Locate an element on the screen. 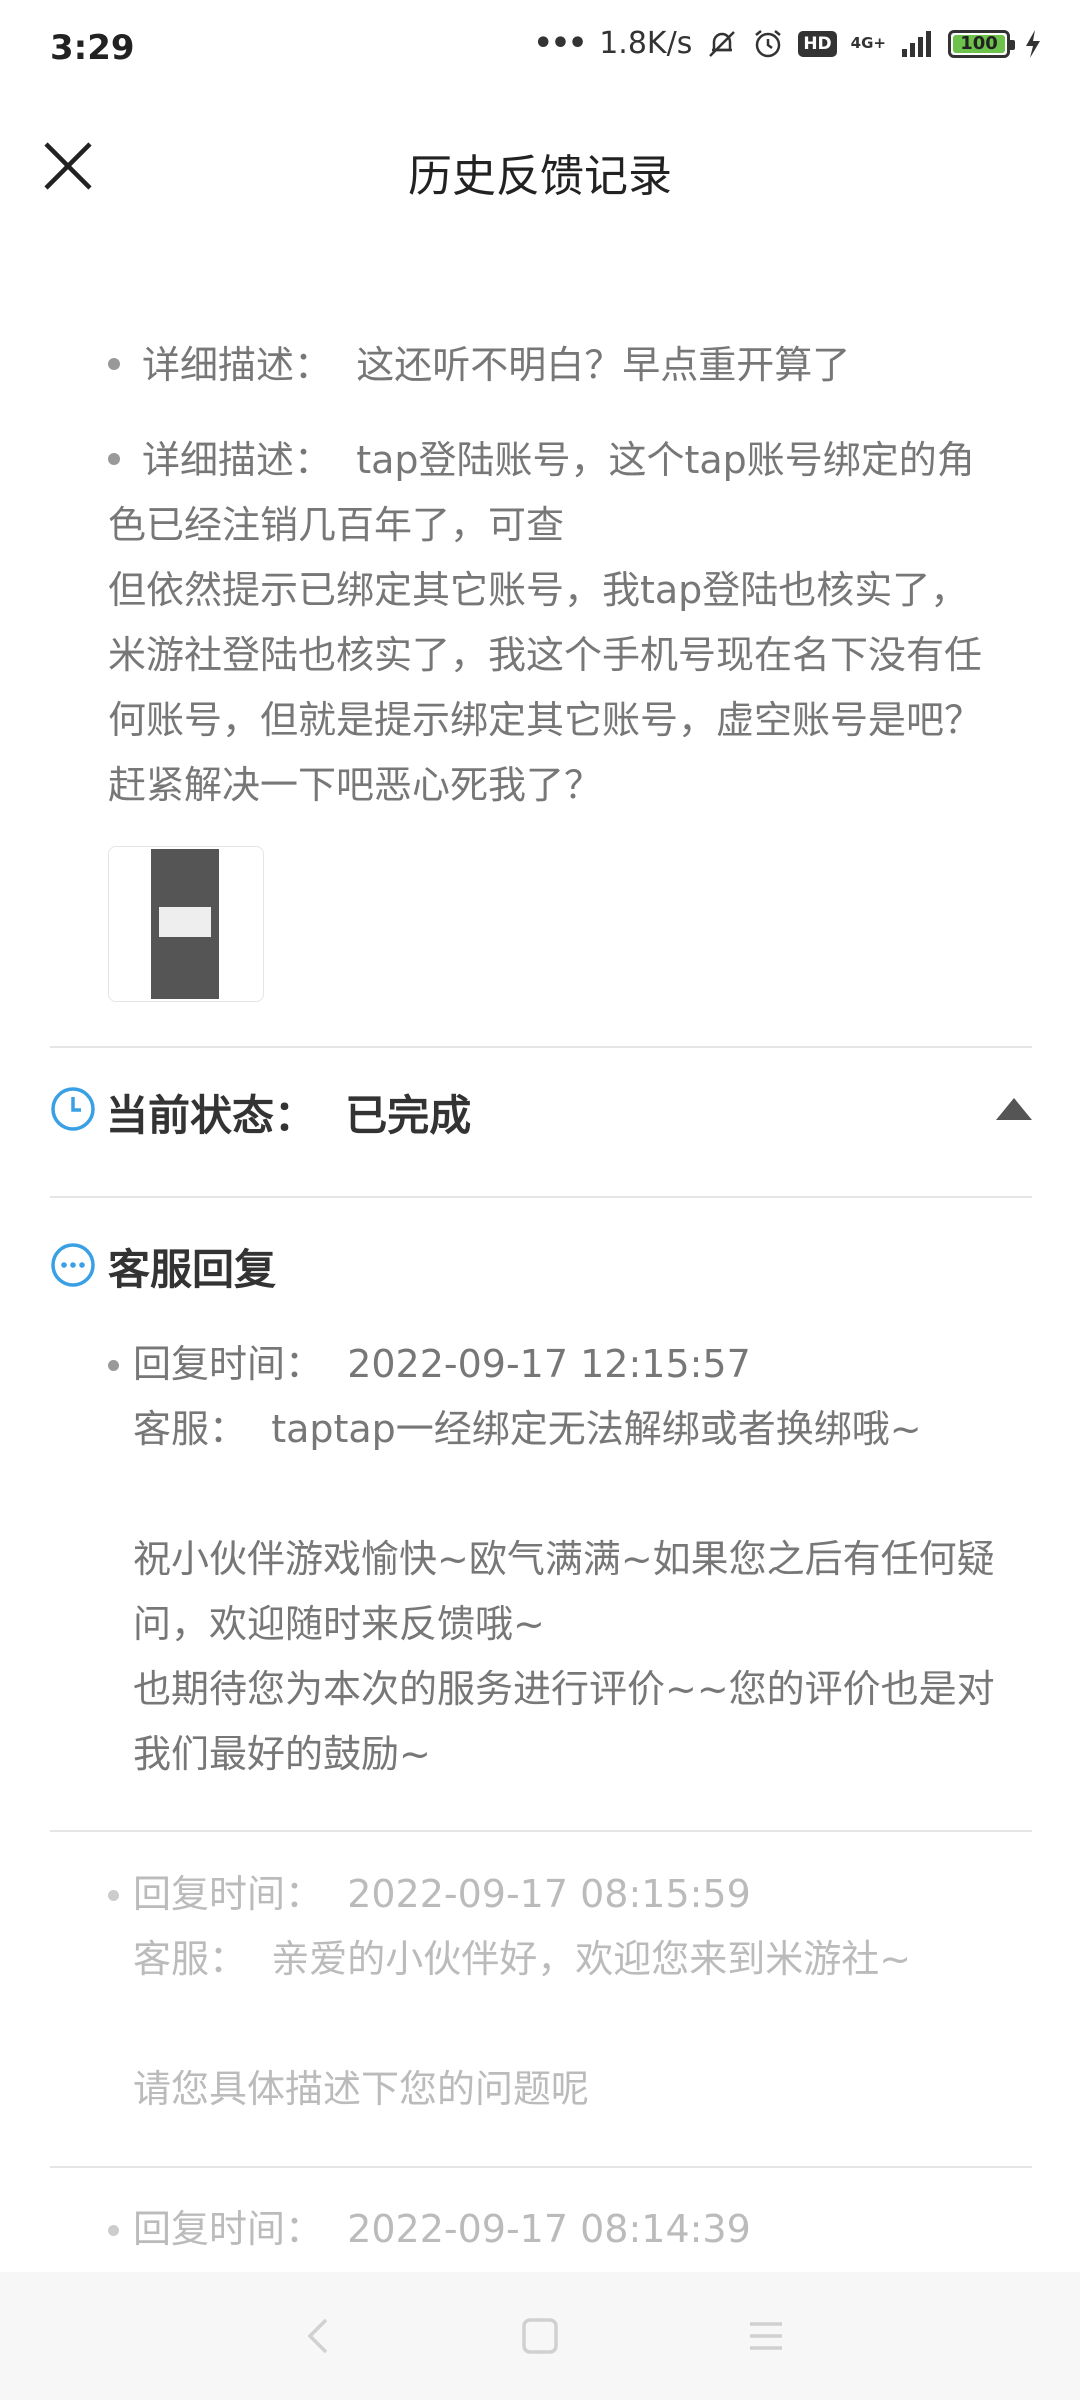 This screenshot has width=1080, height=2400. description-item: 详细描述： 这还听不明白？早点重开算了 is located at coordinates (553, 365).